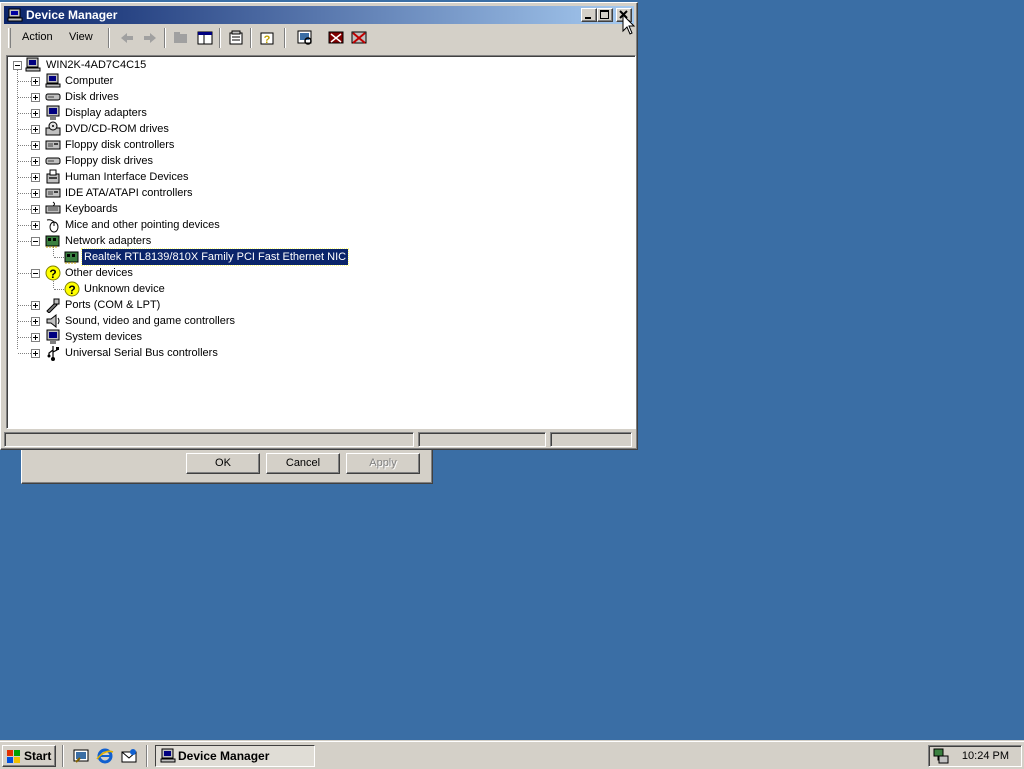  What do you see at coordinates (53, 176) in the screenshot?
I see `hid-icon` at bounding box center [53, 176].